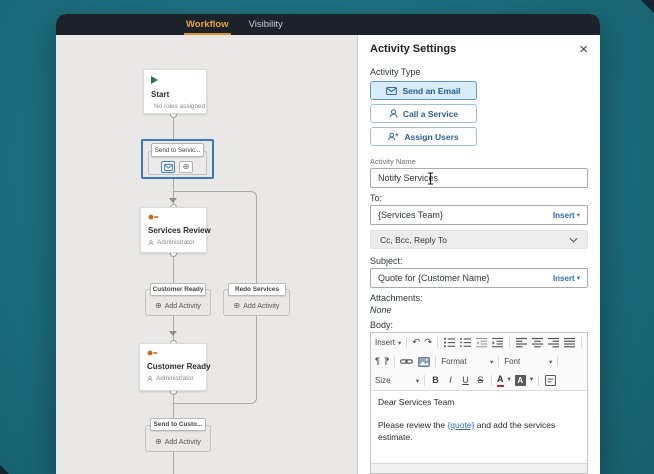 This screenshot has height=474, width=654. I want to click on align-center-icon, so click(537, 342).